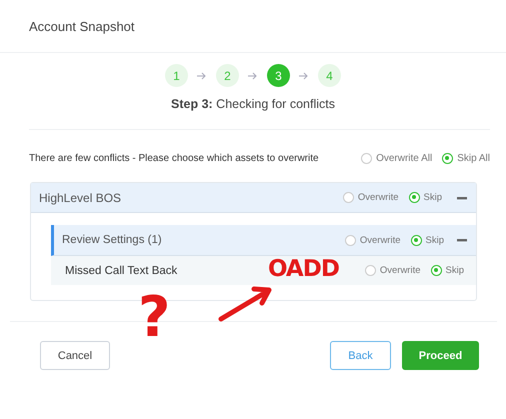 This screenshot has height=419, width=506. I want to click on handwritten-note: OADD, so click(303, 269).